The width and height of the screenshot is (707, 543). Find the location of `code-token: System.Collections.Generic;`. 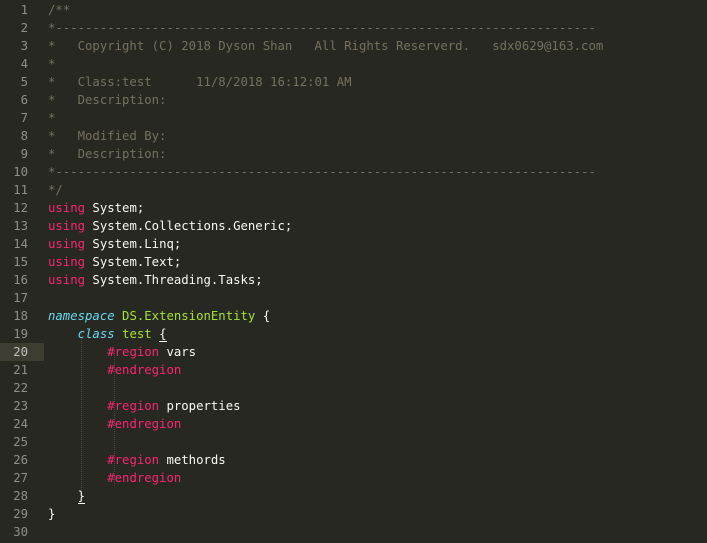

code-token: System.Collections.Generic; is located at coordinates (189, 226).